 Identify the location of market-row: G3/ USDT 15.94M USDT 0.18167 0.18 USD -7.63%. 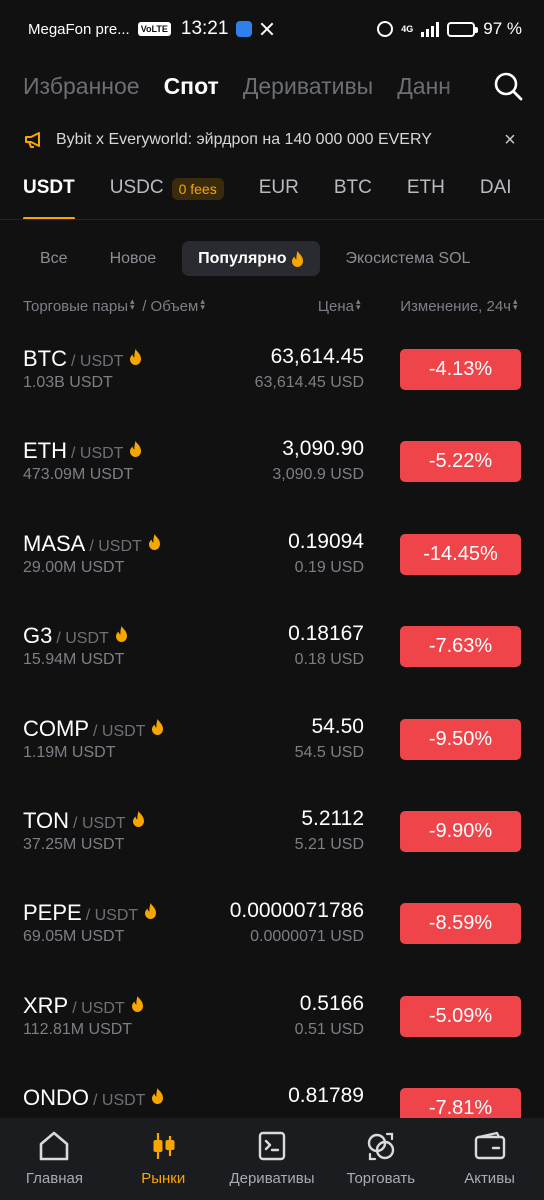
(272, 649).